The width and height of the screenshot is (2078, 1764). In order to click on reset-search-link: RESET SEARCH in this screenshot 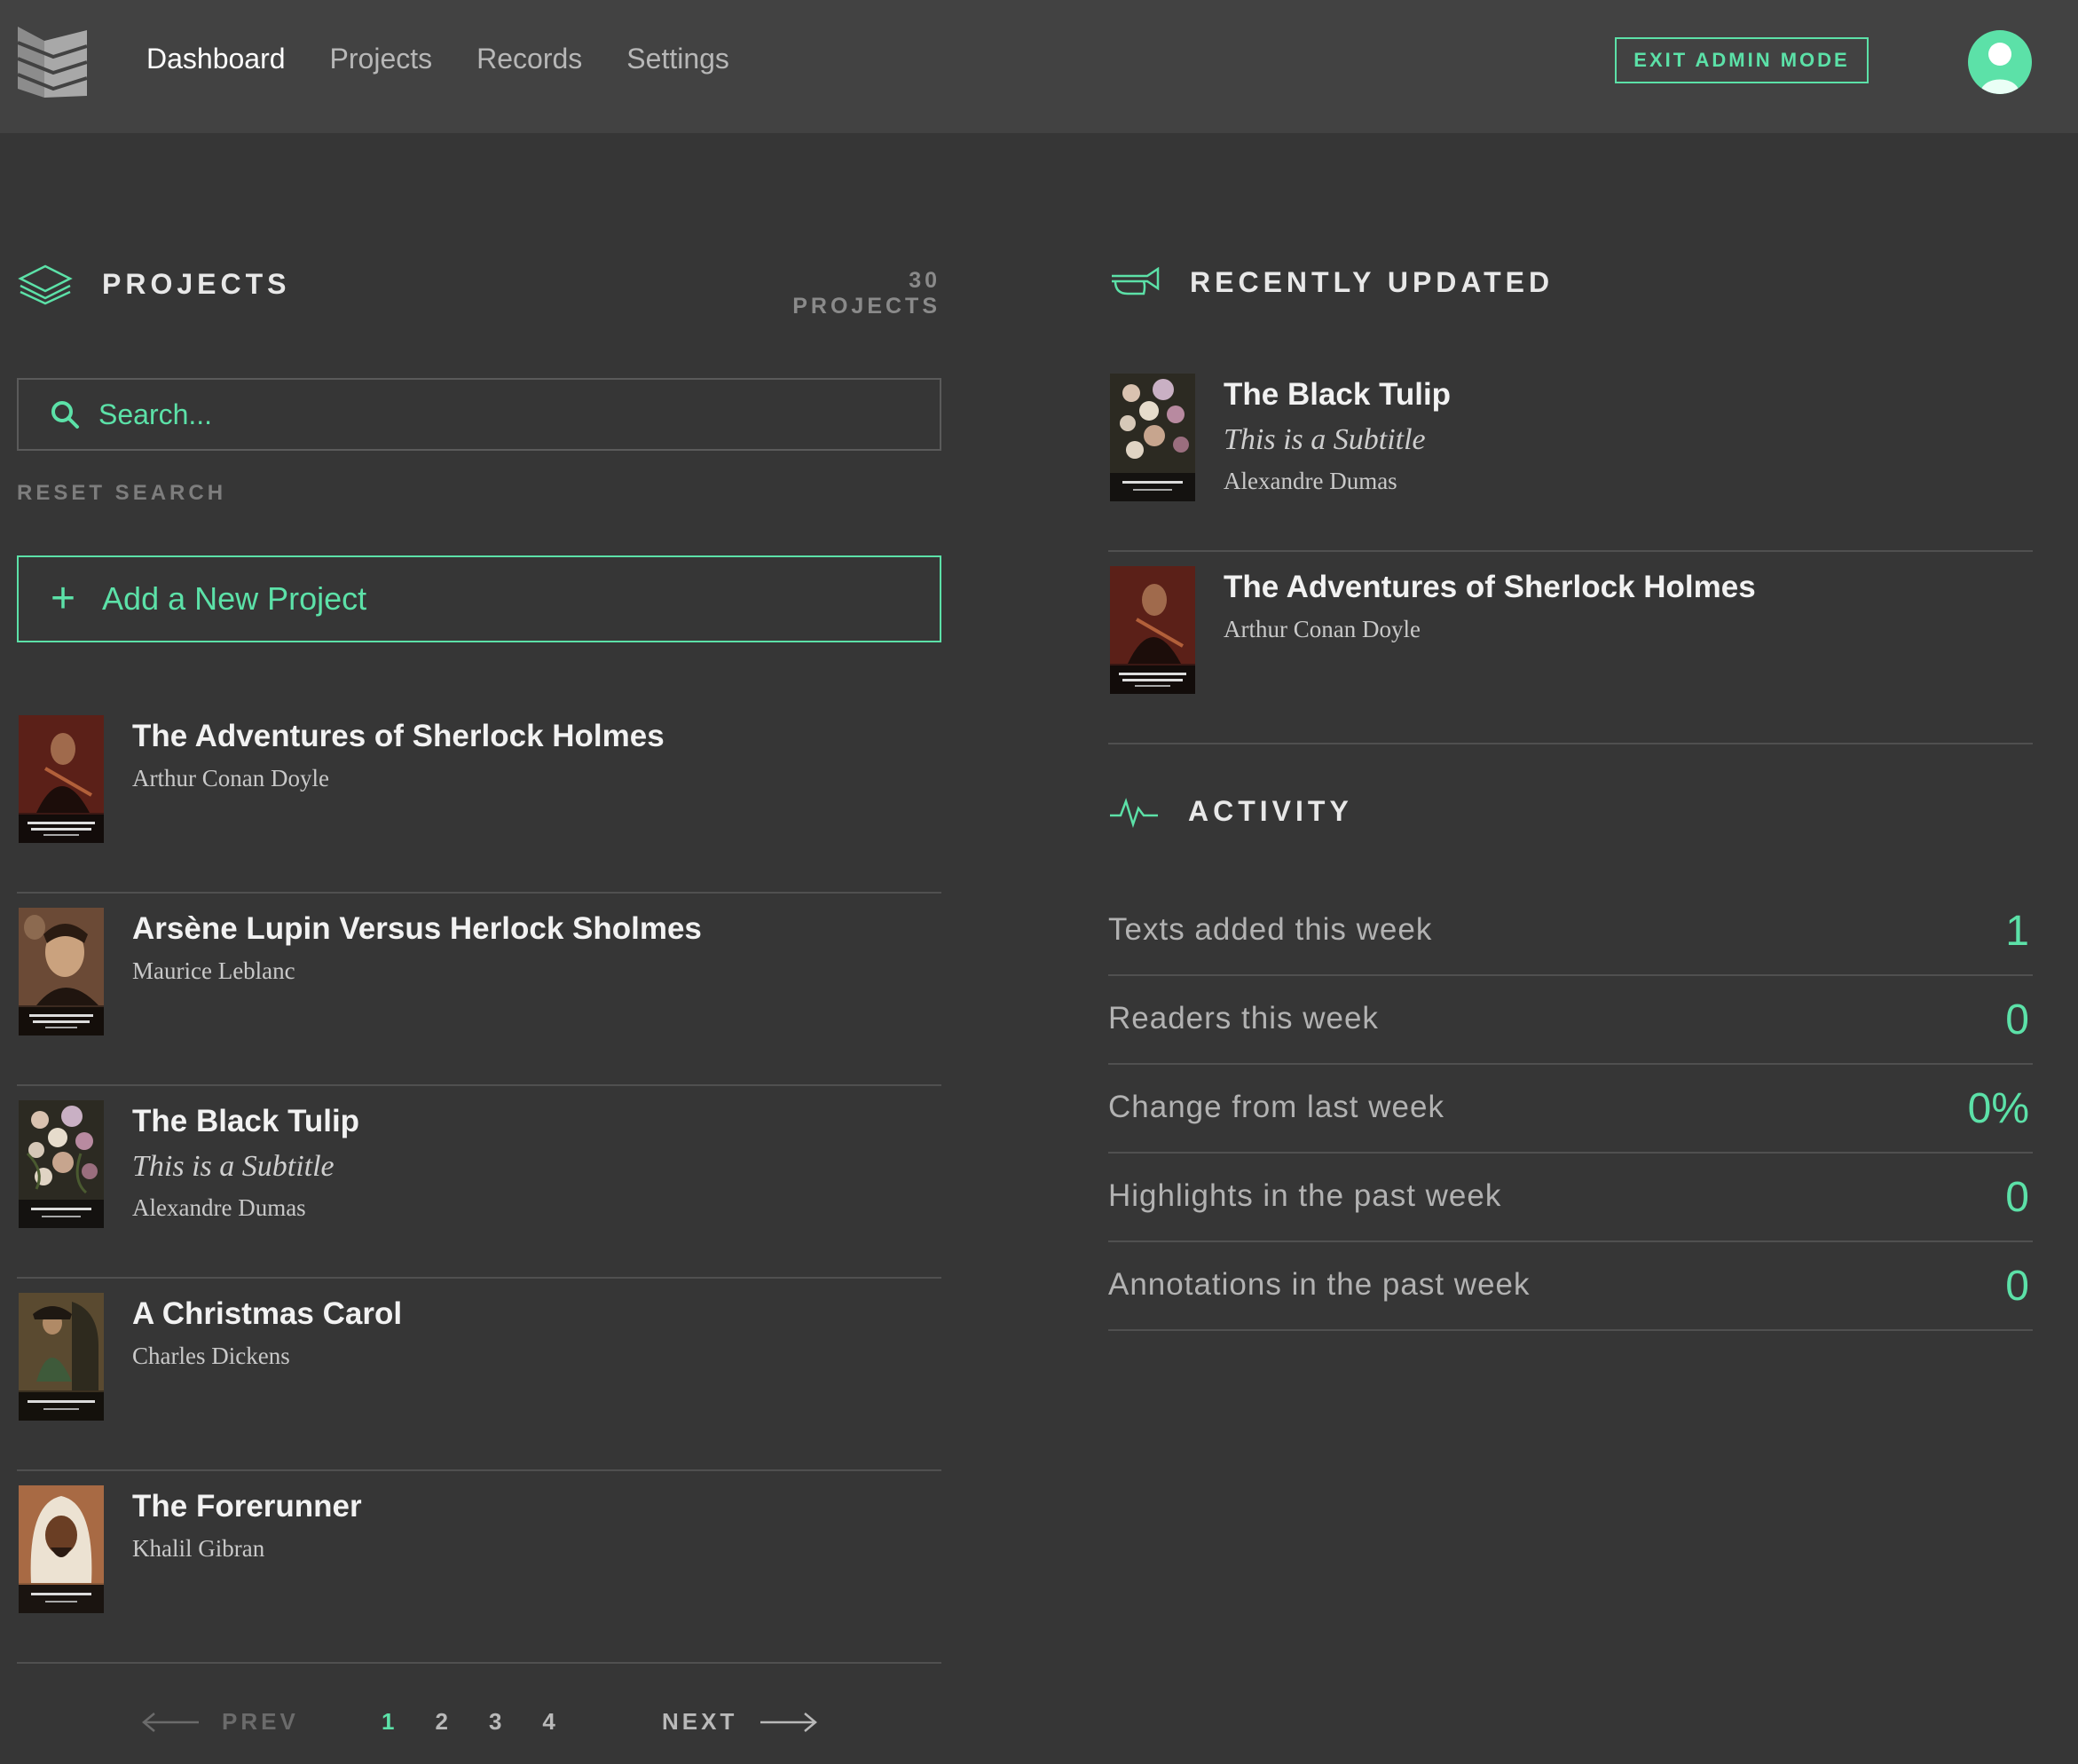, I will do `click(121, 493)`.